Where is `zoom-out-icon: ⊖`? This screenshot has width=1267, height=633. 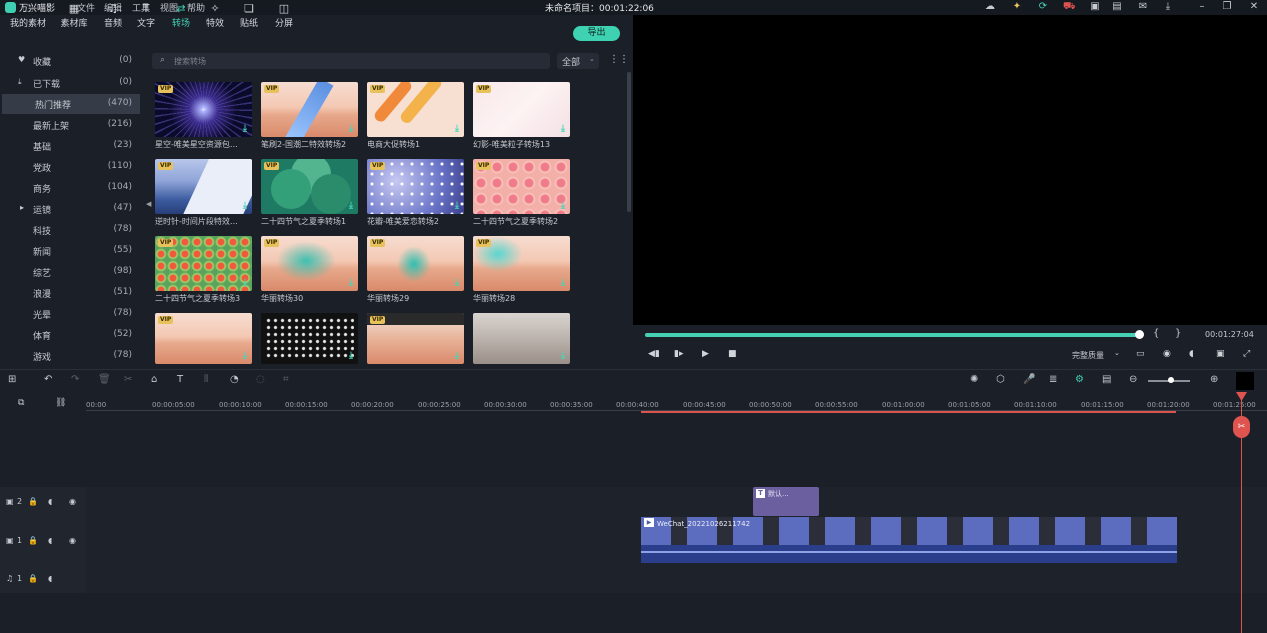
zoom-out-icon: ⊖ is located at coordinates (1133, 379).